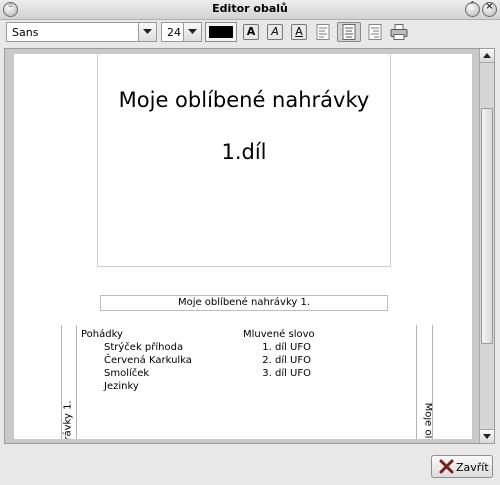  Describe the element at coordinates (121, 386) in the screenshot. I see `list-item: Jezinky` at that location.